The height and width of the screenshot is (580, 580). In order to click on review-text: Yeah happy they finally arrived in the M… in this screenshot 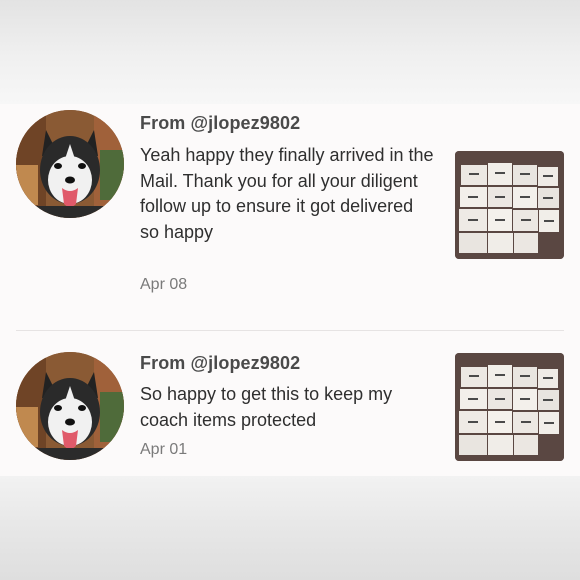, I will do `click(287, 193)`.